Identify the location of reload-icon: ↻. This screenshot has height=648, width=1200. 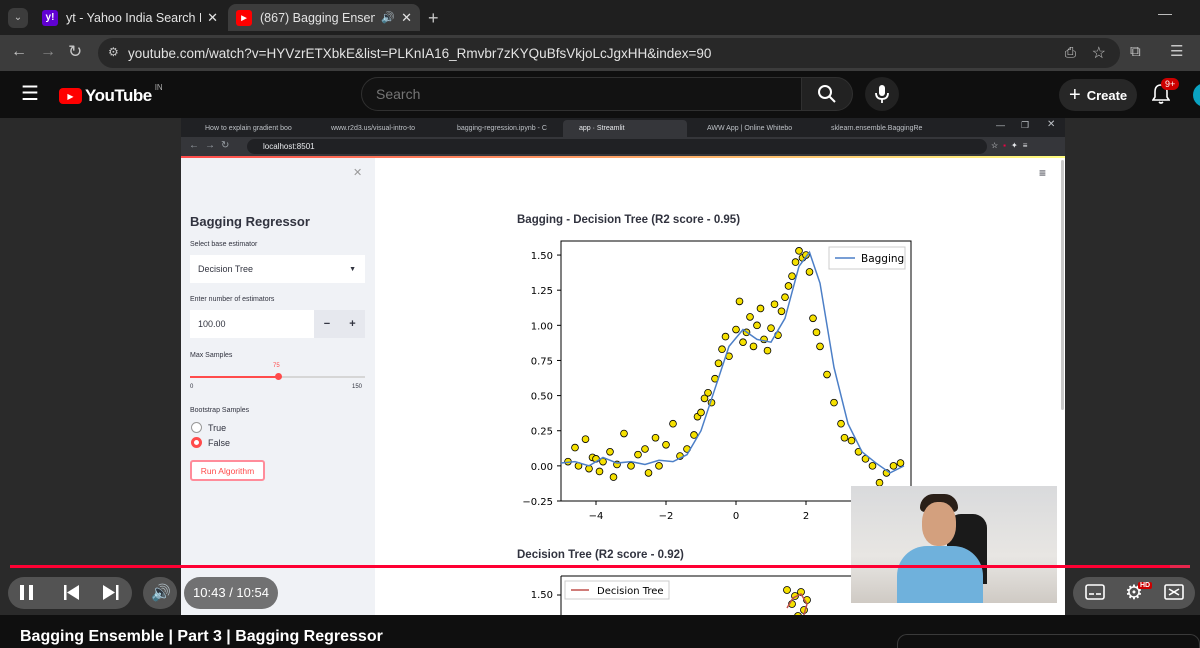
(75, 51).